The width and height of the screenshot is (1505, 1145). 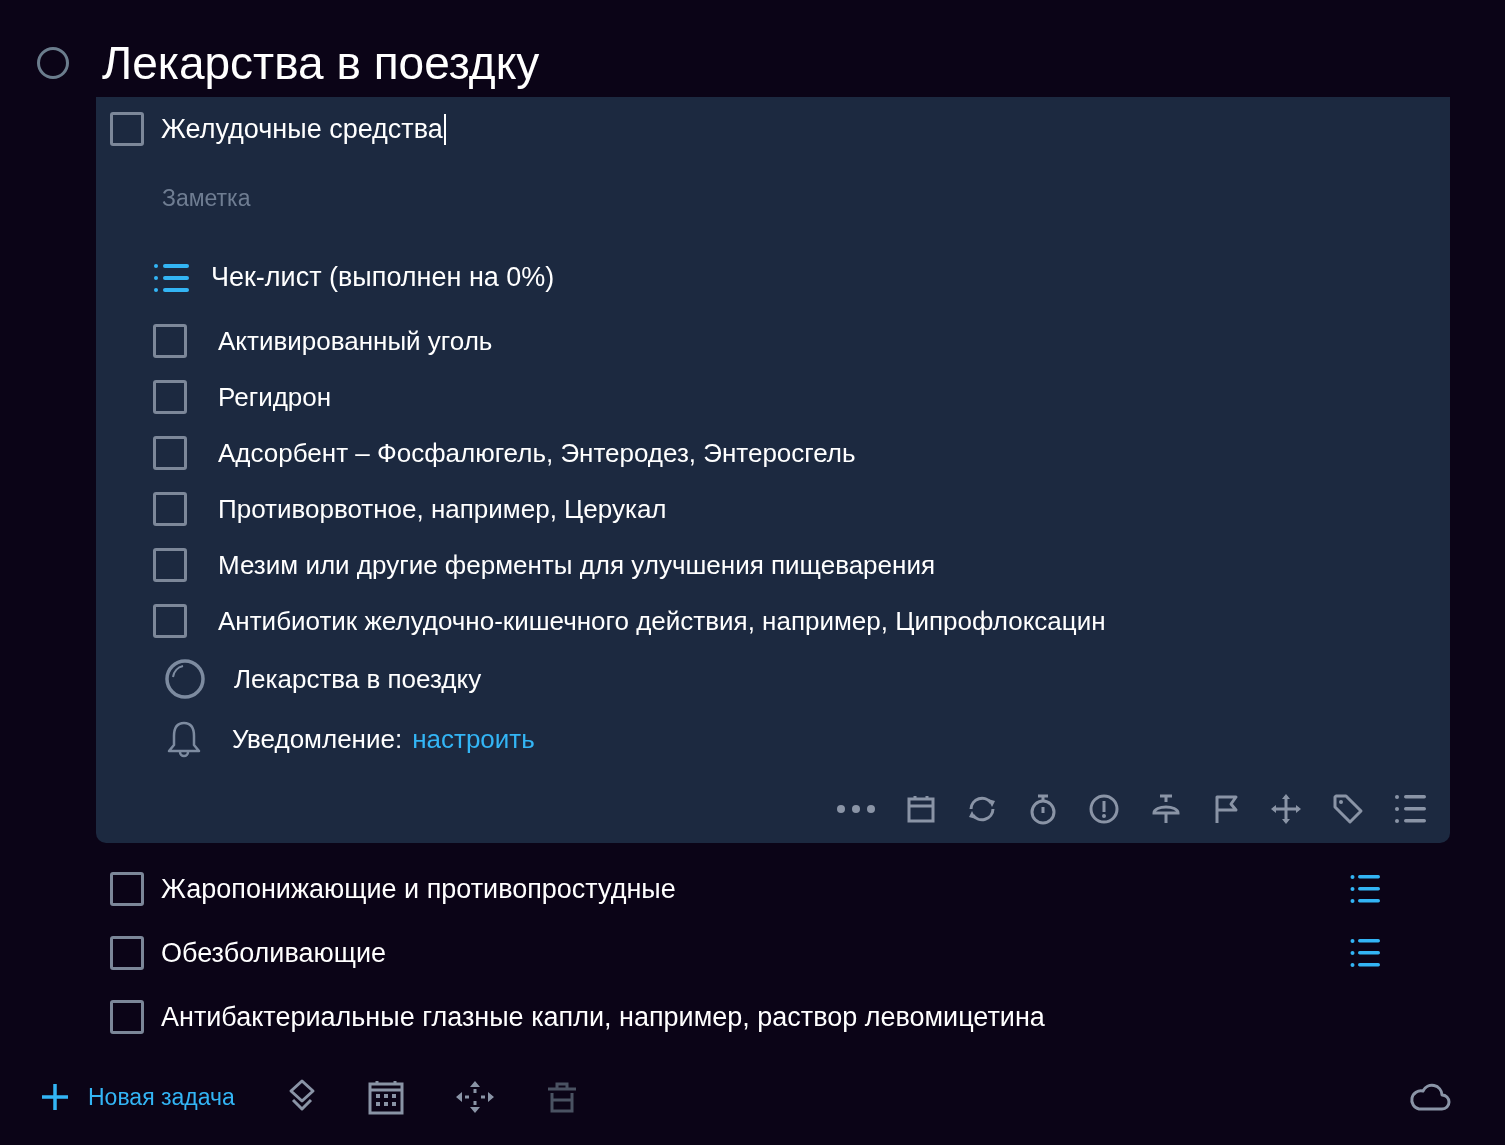 What do you see at coordinates (53, 62) in the screenshot?
I see `project-circle-icon` at bounding box center [53, 62].